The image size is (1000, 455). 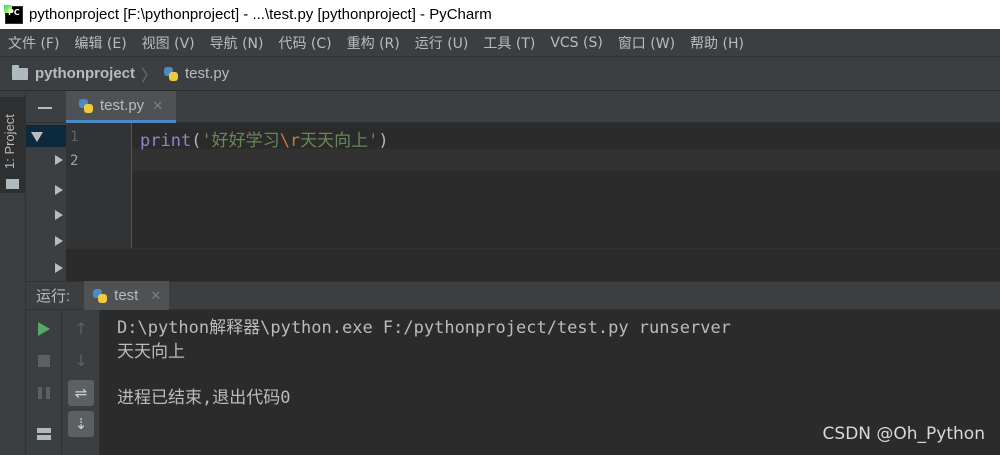 I want to click on arrow-down-icon: ↓, so click(x=81, y=360).